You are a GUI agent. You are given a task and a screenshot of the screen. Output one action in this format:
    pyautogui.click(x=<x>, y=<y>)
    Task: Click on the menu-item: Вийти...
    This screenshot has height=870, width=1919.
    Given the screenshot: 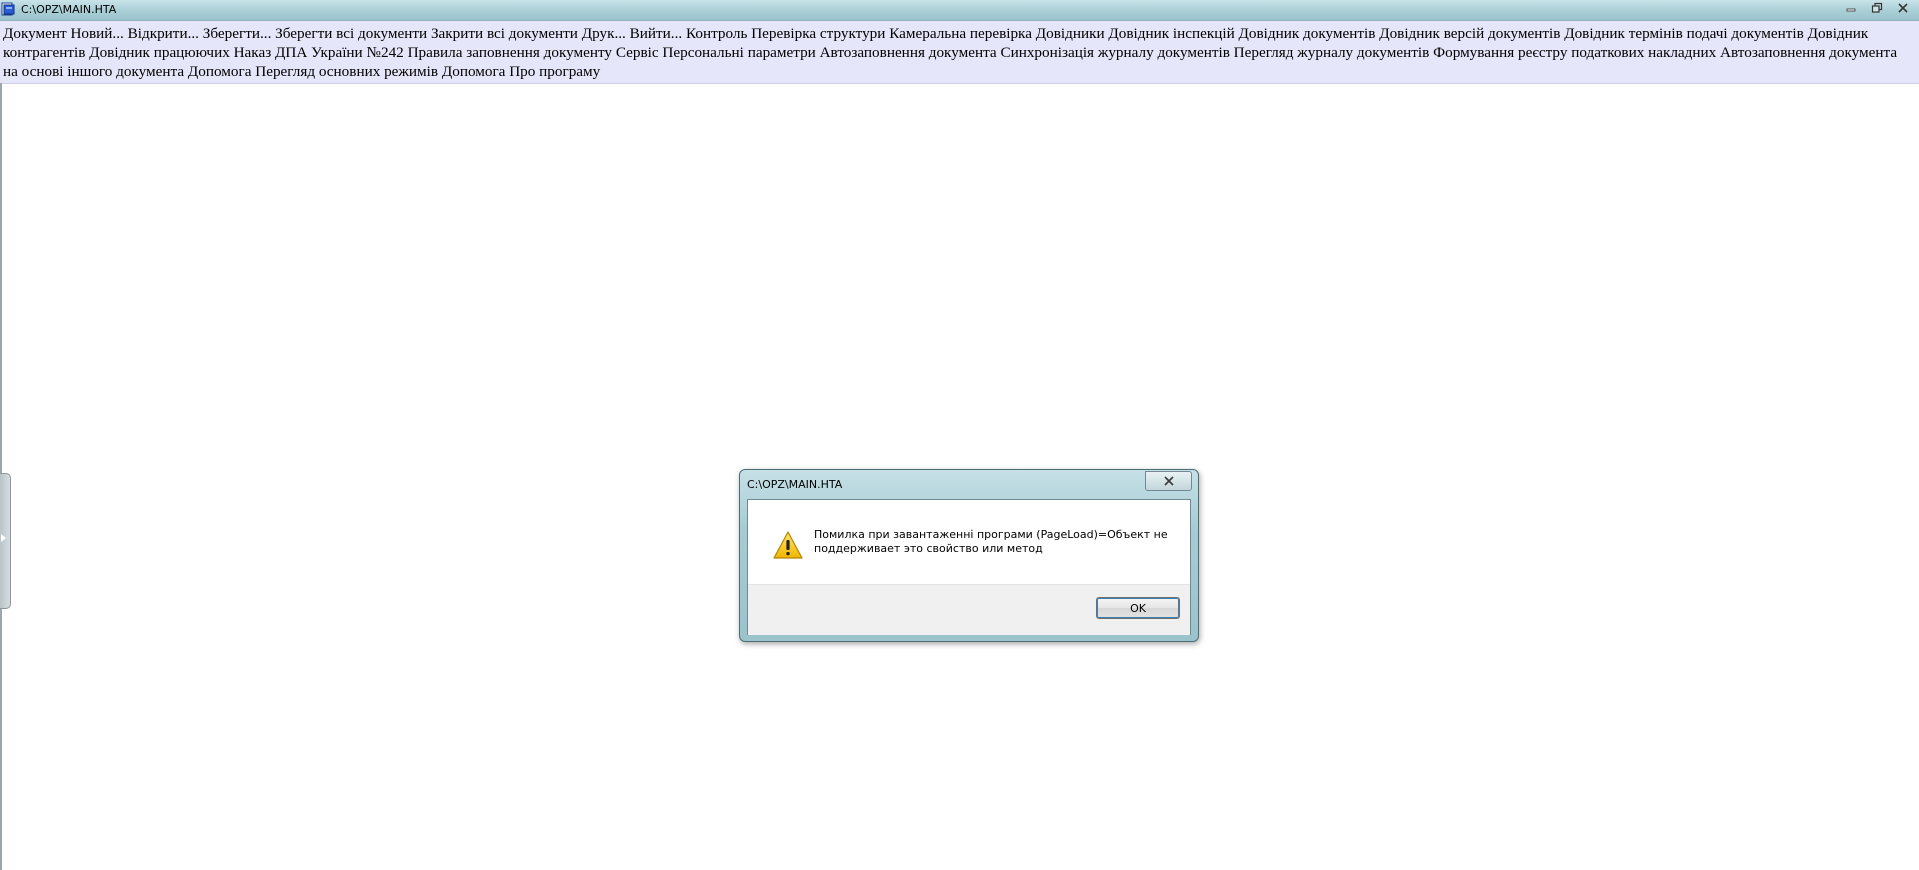 What is the action you would take?
    pyautogui.click(x=656, y=33)
    